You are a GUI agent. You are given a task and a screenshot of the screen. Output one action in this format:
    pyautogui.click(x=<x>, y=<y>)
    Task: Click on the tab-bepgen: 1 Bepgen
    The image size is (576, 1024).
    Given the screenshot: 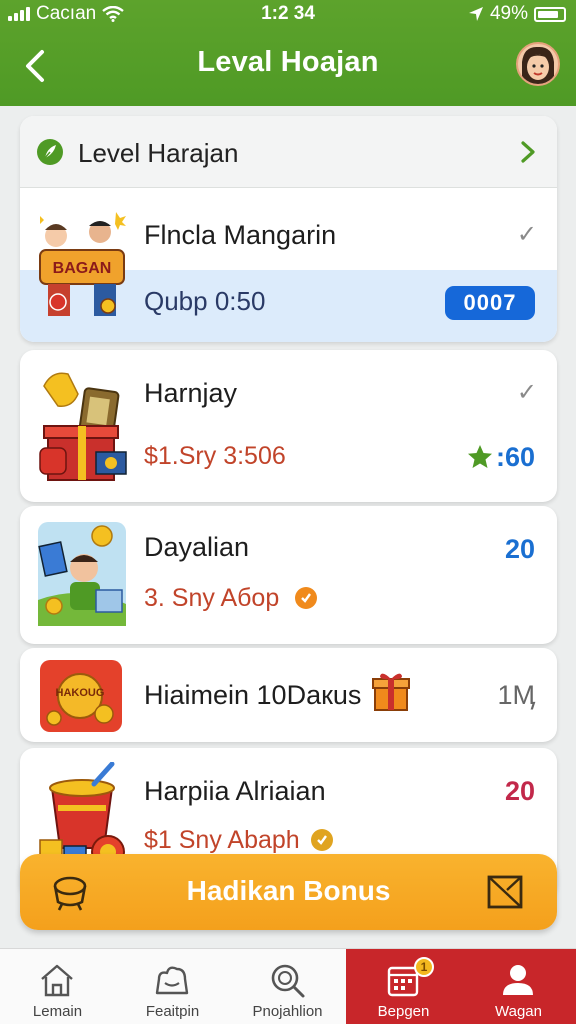 What is the action you would take?
    pyautogui.click(x=403, y=986)
    